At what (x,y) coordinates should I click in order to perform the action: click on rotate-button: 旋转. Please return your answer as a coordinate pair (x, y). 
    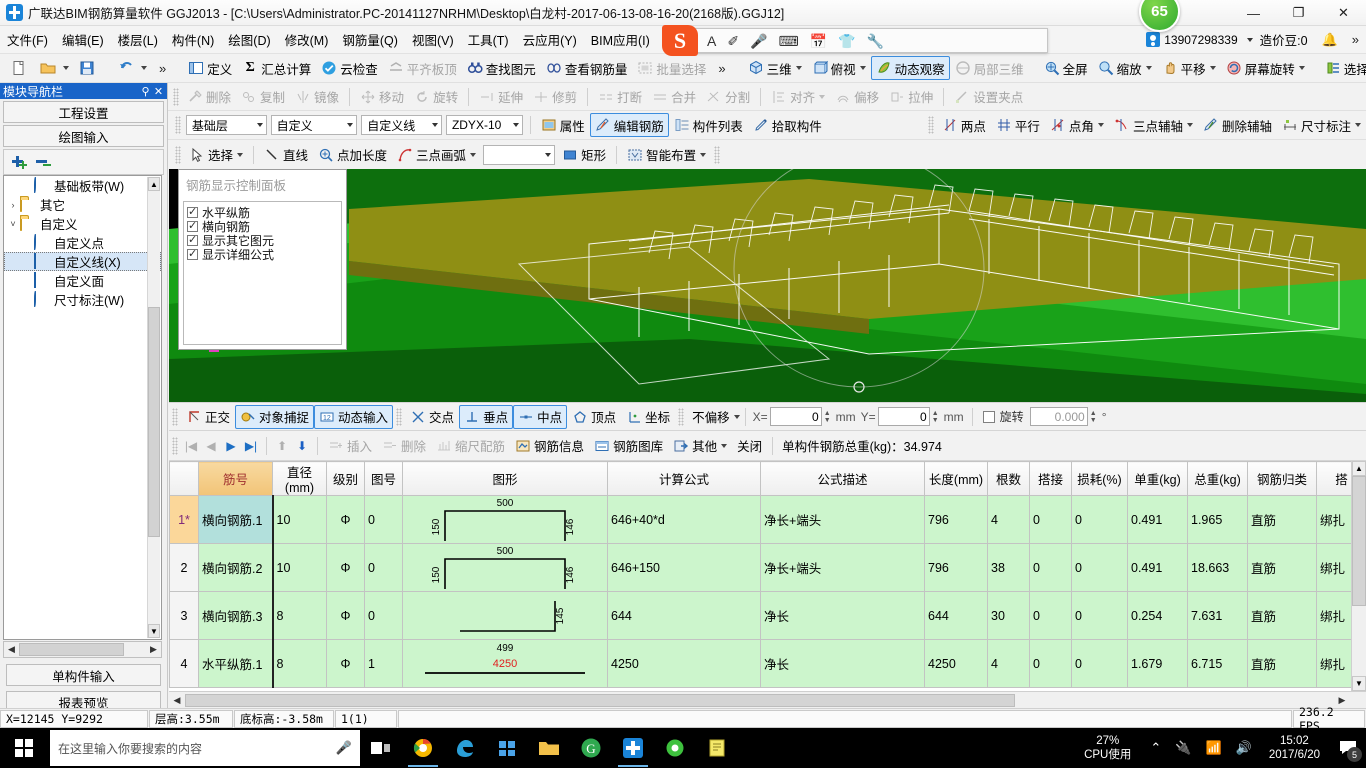
    Looking at the image, I should click on (436, 97).